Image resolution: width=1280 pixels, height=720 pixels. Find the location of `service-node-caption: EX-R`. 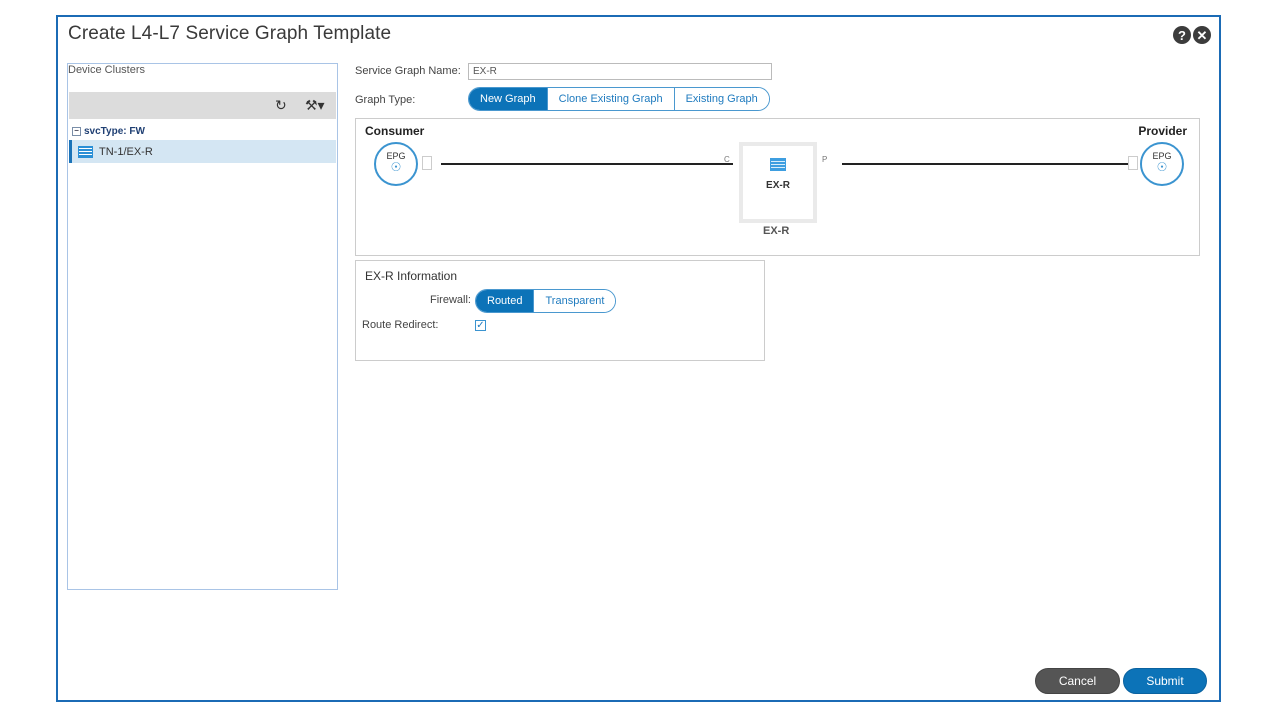

service-node-caption: EX-R is located at coordinates (776, 231).